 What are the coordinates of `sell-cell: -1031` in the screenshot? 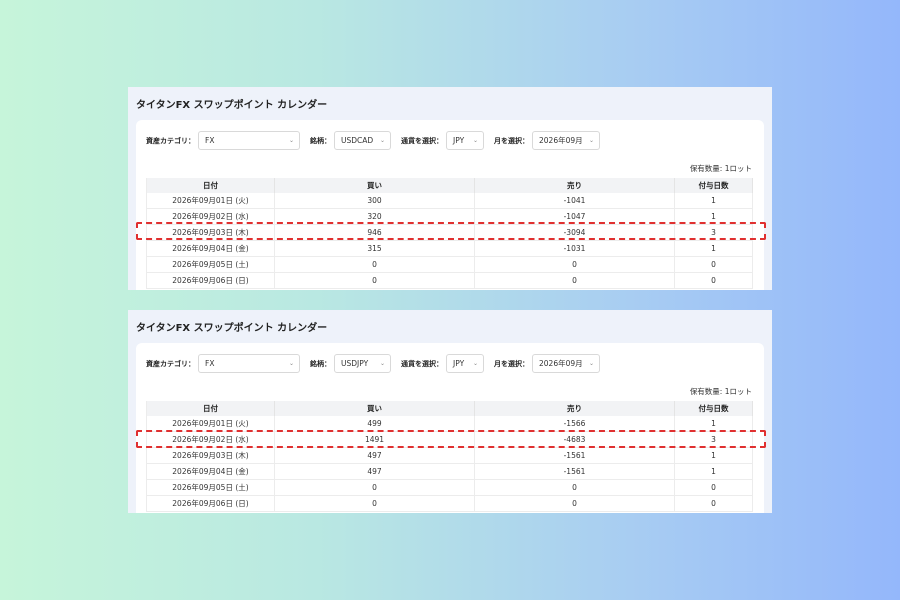 It's located at (574, 248).